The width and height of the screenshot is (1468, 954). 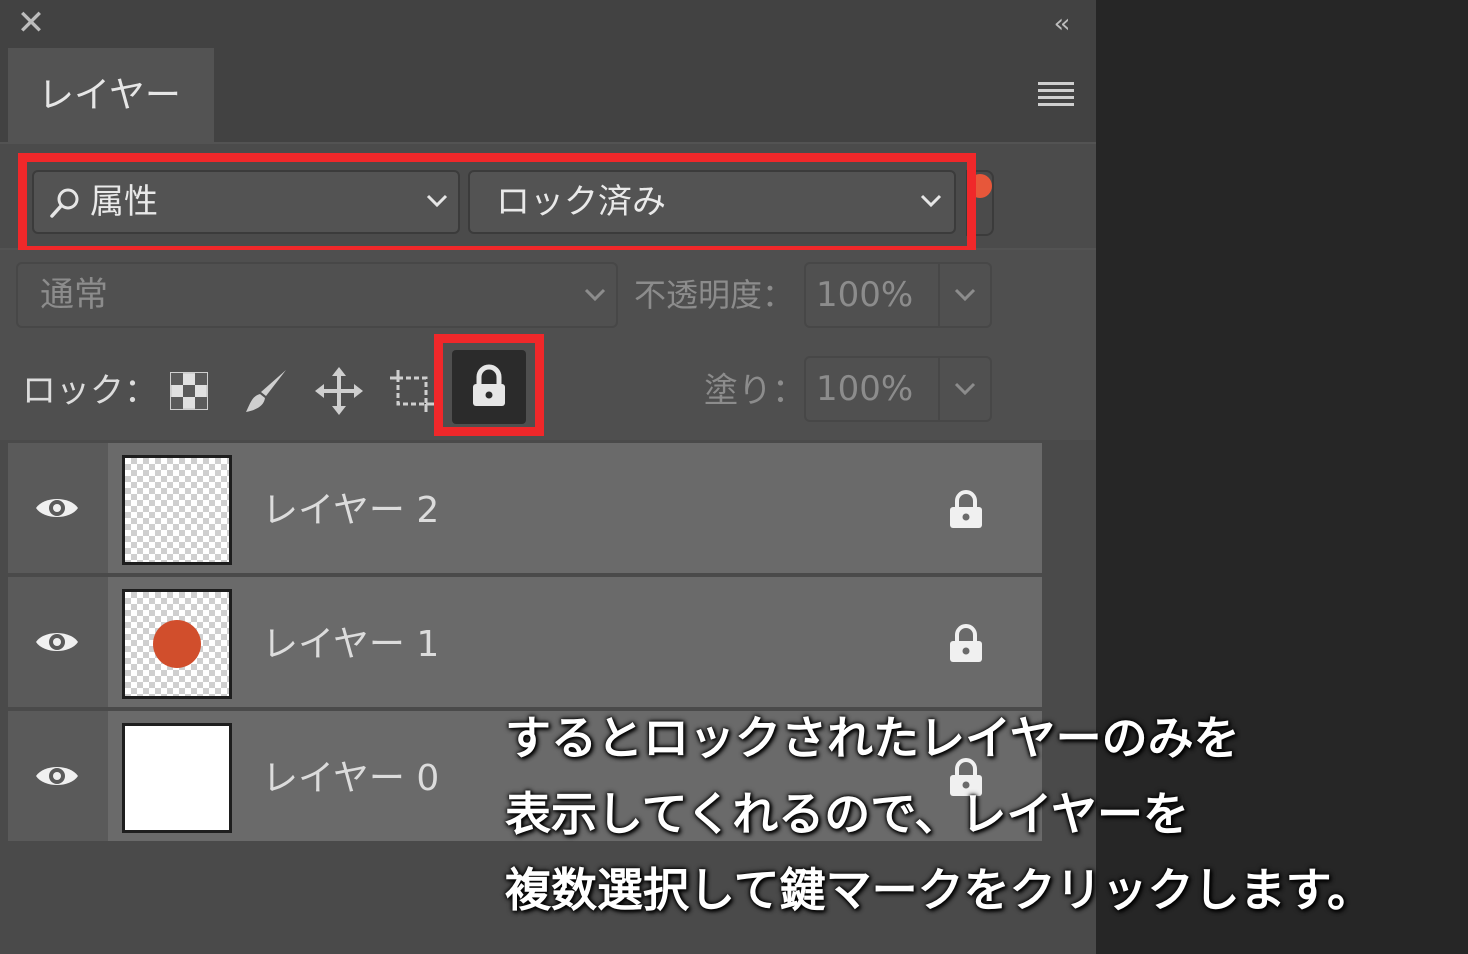 What do you see at coordinates (350, 645) in the screenshot?
I see `layer-name: レイヤー 1` at bounding box center [350, 645].